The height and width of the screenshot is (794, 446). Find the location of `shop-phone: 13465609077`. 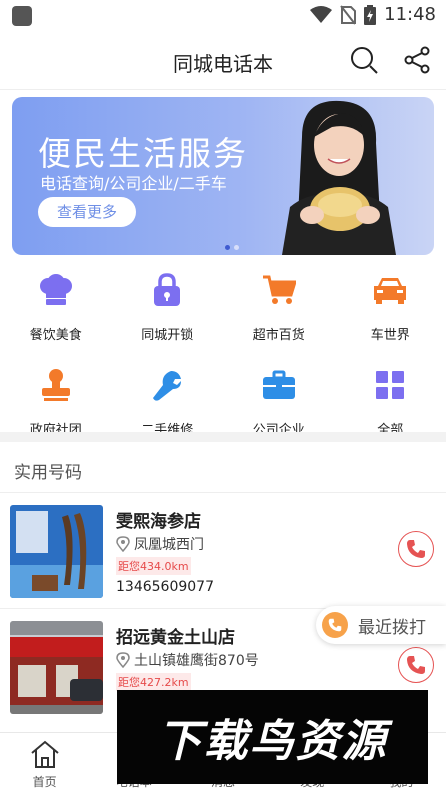

shop-phone: 13465609077 is located at coordinates (165, 587).